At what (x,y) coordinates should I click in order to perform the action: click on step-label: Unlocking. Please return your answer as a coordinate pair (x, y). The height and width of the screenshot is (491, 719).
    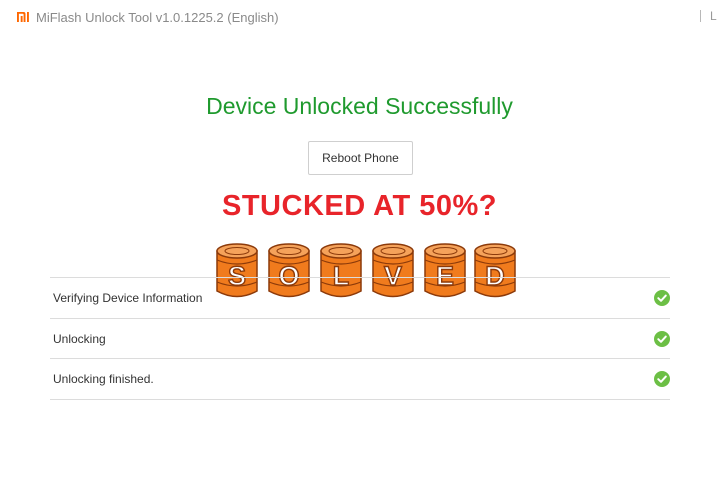
    Looking at the image, I should click on (79, 338).